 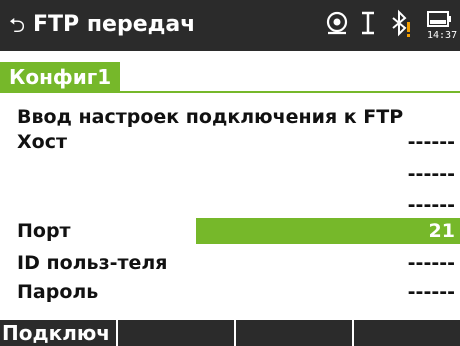 I want to click on title-bar: ⮌ FTP передач 14:37, so click(x=230, y=25).